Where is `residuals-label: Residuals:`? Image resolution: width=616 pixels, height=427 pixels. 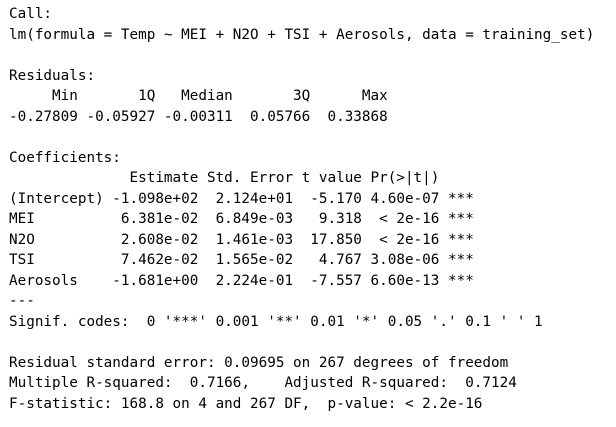 residuals-label: Residuals: is located at coordinates (52, 75).